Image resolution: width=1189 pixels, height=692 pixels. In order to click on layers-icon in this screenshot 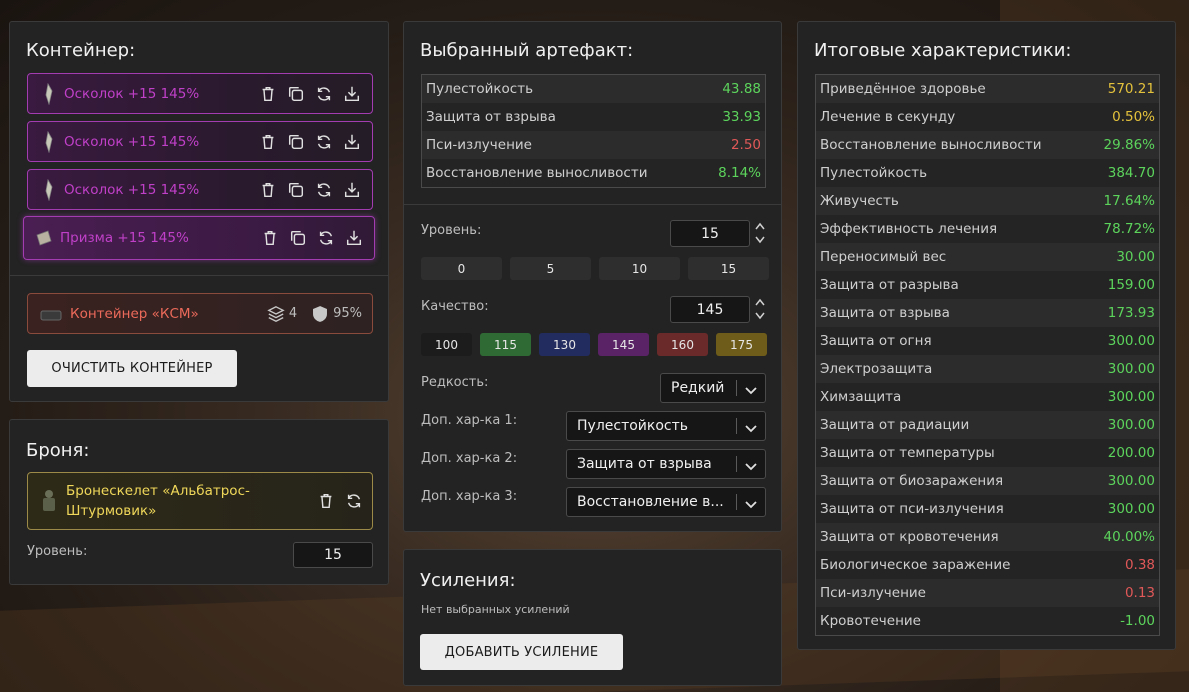, I will do `click(276, 313)`.